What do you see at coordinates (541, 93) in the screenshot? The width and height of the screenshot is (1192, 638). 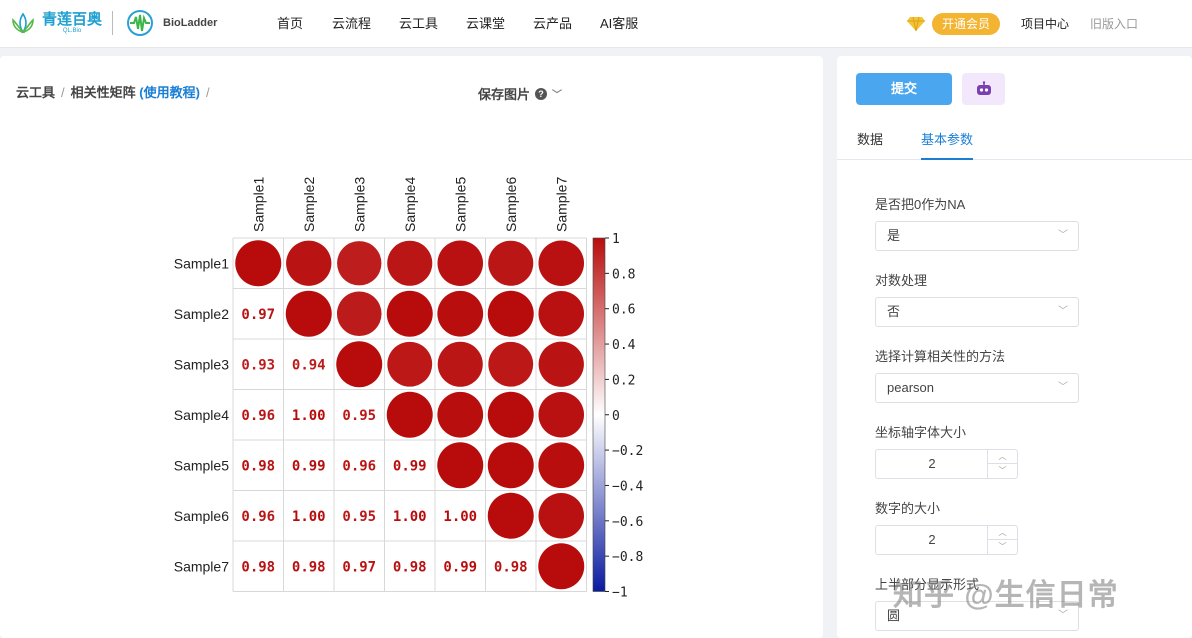 I see `help-icon: ?` at bounding box center [541, 93].